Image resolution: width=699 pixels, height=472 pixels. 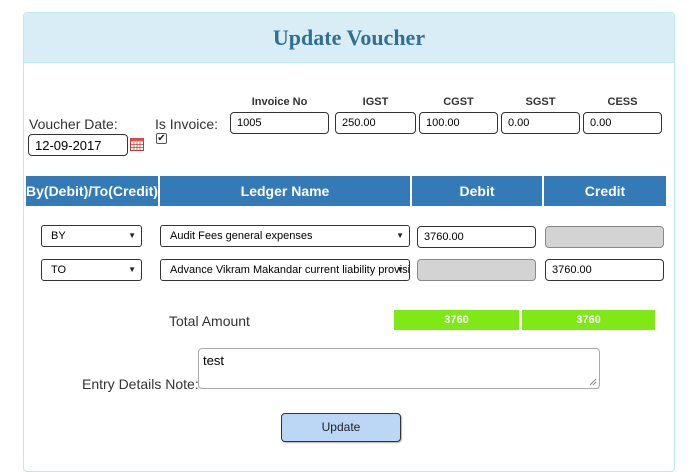 I want to click on entry-note-value: test, so click(x=213, y=360).